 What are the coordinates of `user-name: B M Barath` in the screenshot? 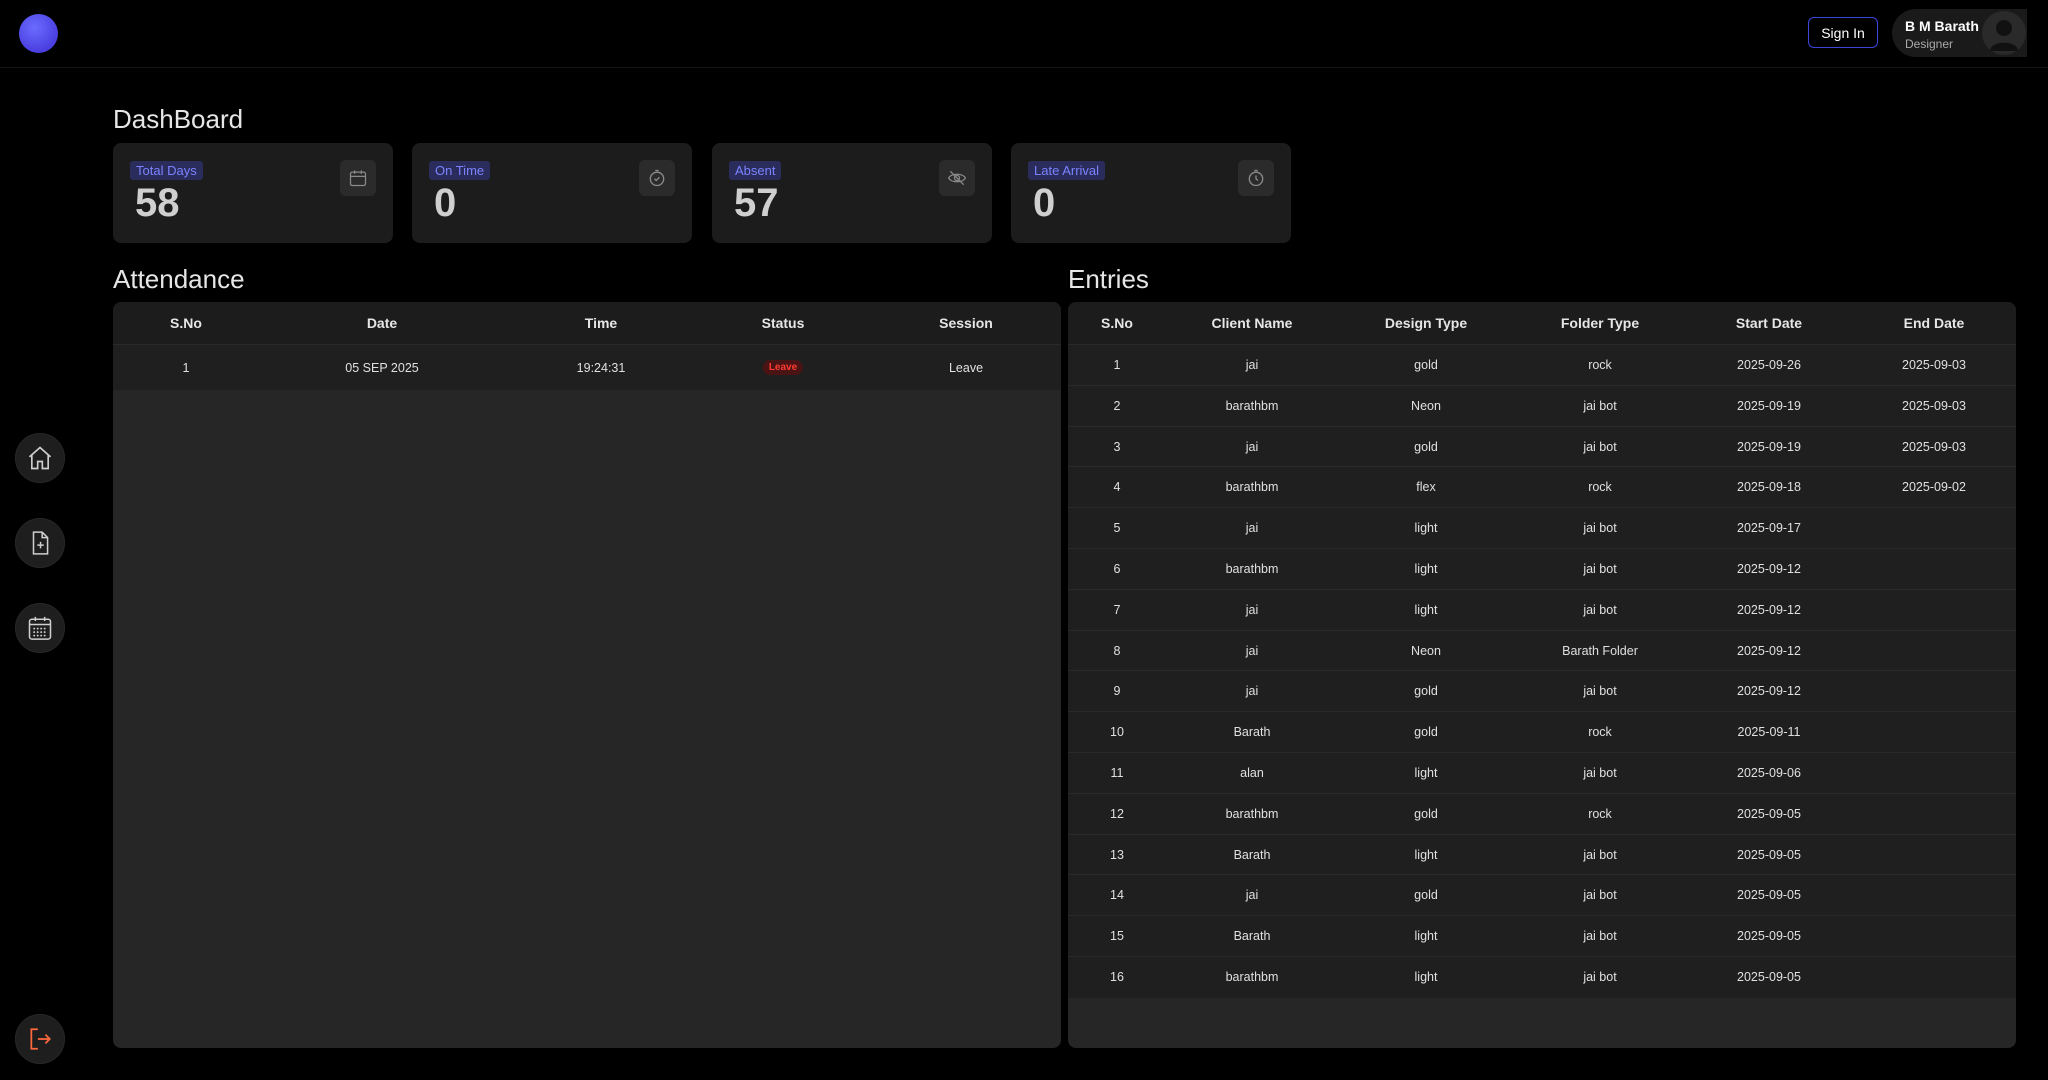 It's located at (1942, 26).